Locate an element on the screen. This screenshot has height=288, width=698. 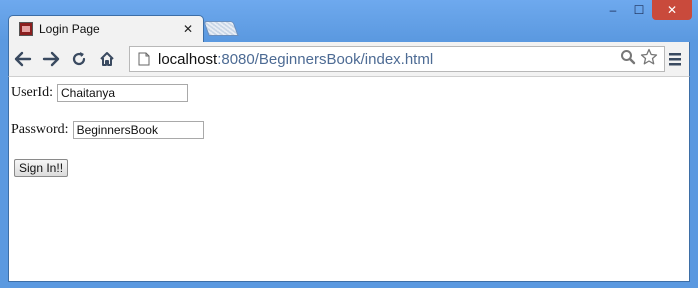
forward-arrow-icon is located at coordinates (51, 59).